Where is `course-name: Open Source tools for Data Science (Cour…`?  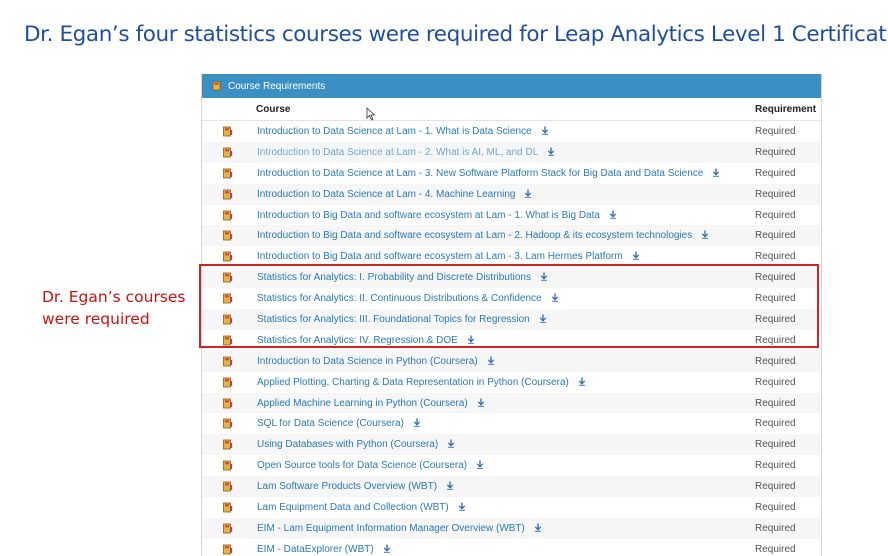
course-name: Open Source tools for Data Science (Cour… is located at coordinates (362, 465).